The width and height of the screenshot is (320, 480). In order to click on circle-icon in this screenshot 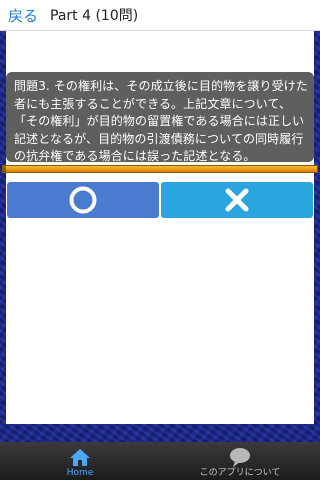, I will do `click(83, 200)`.